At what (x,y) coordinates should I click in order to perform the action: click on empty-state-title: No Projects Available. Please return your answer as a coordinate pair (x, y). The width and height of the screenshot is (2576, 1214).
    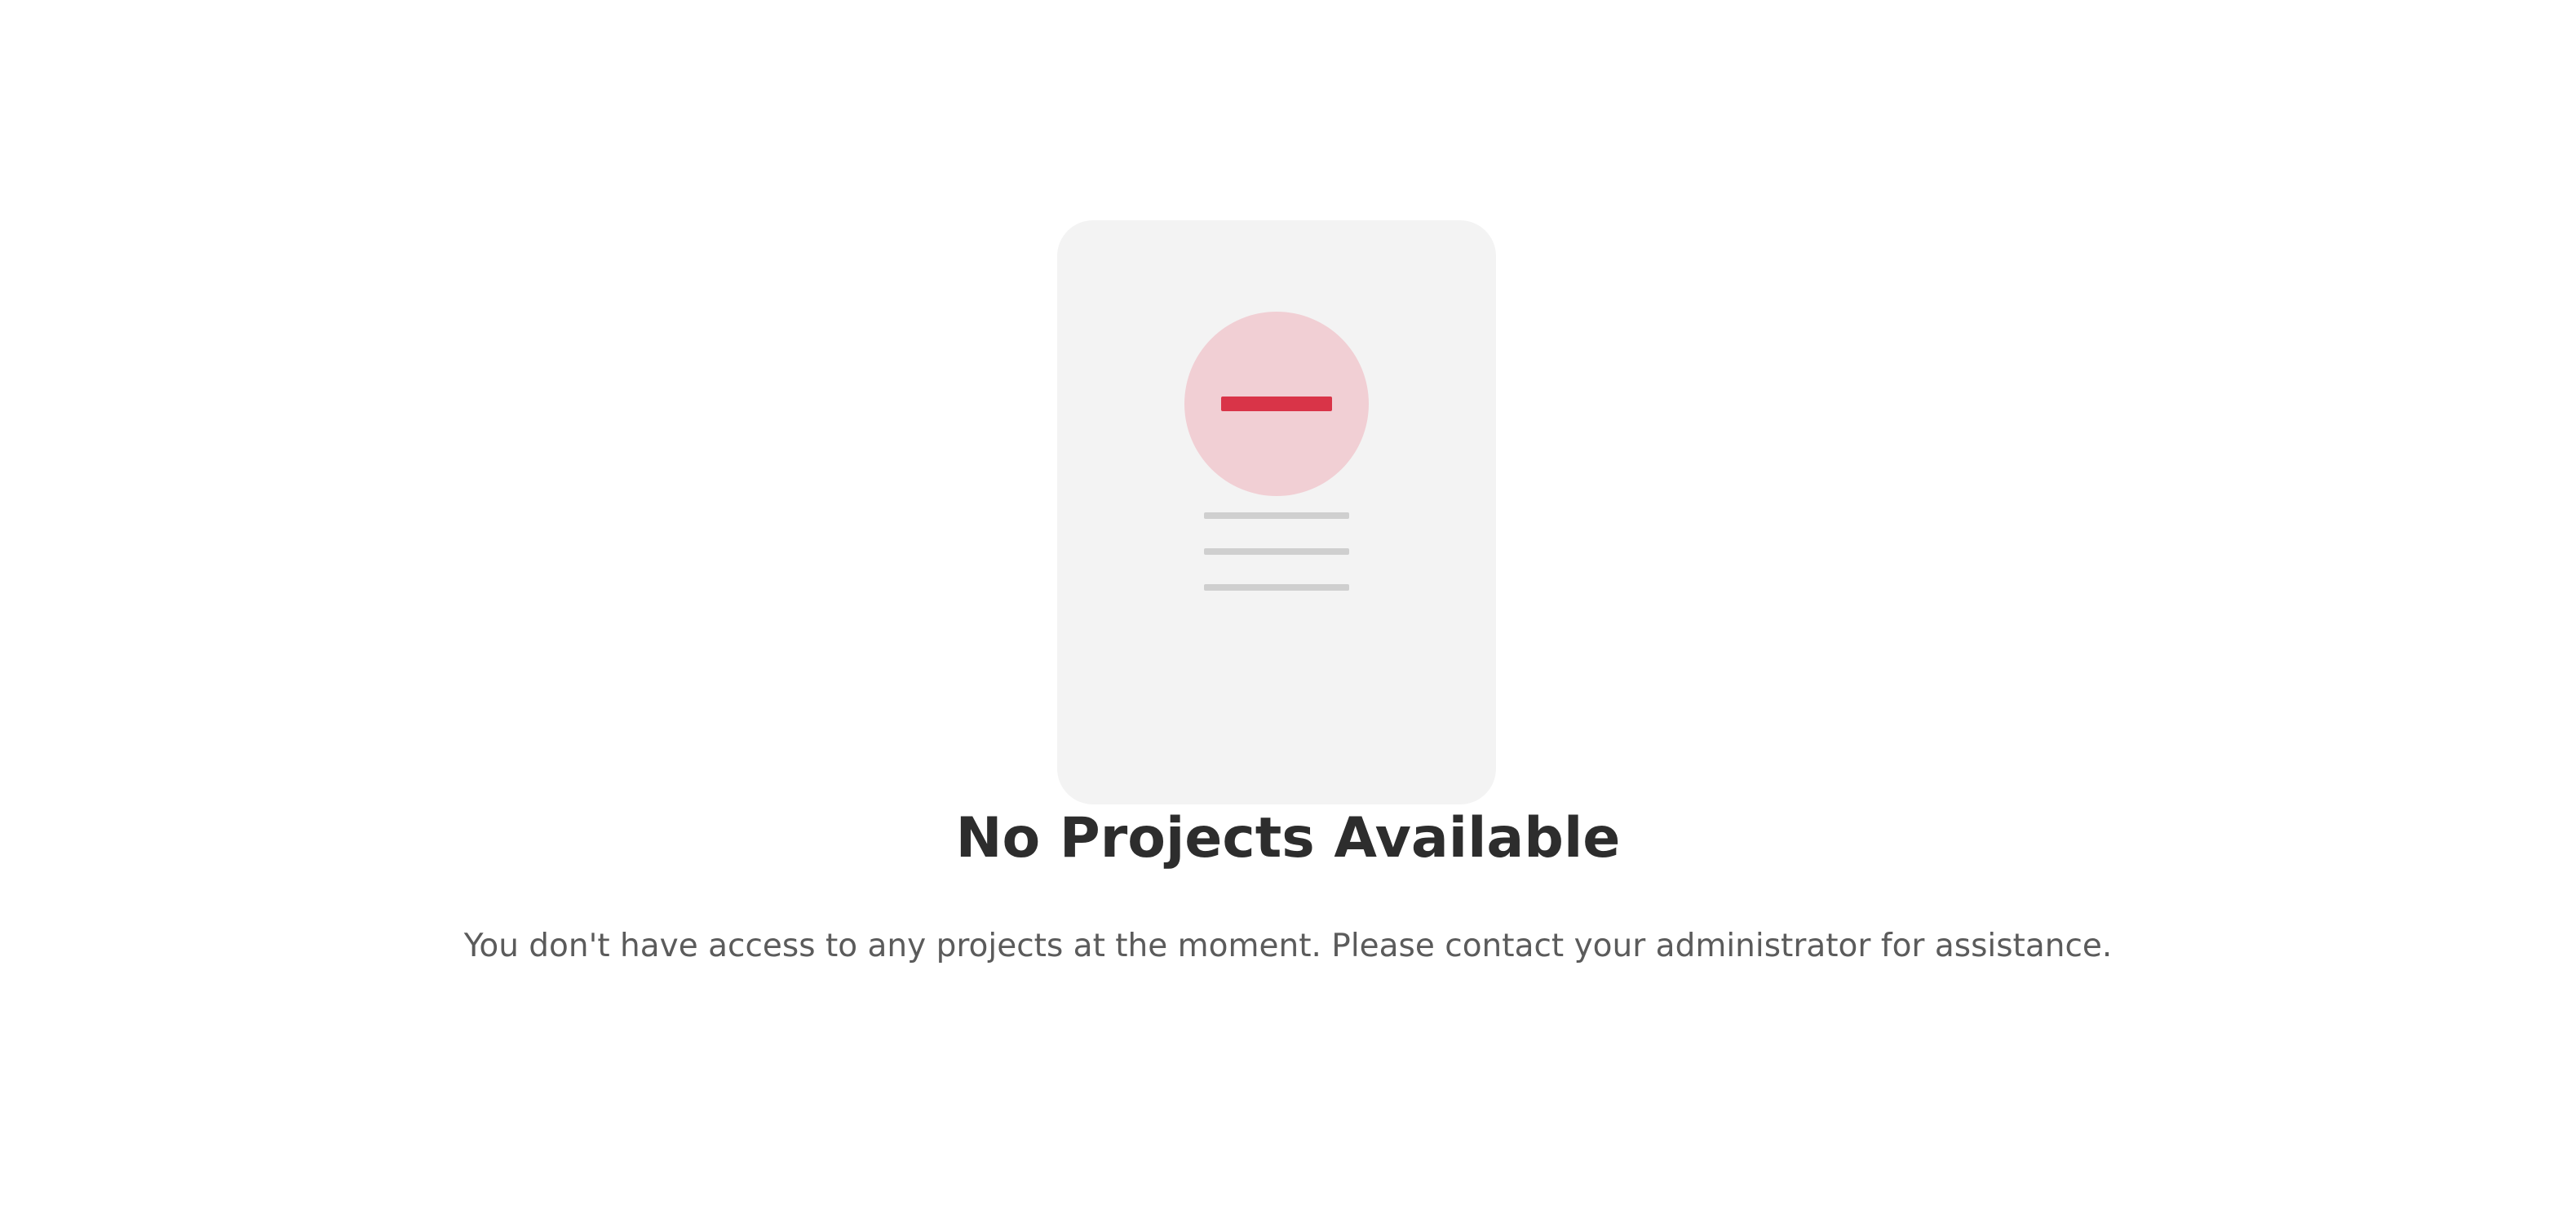
    Looking at the image, I should click on (1288, 838).